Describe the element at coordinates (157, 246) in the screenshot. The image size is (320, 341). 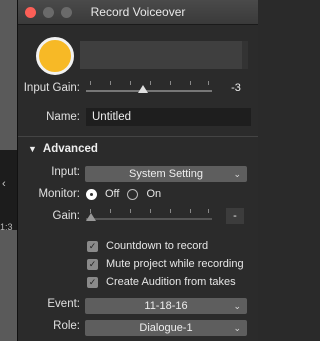
I see `countdown-label: Countdown to record` at that location.